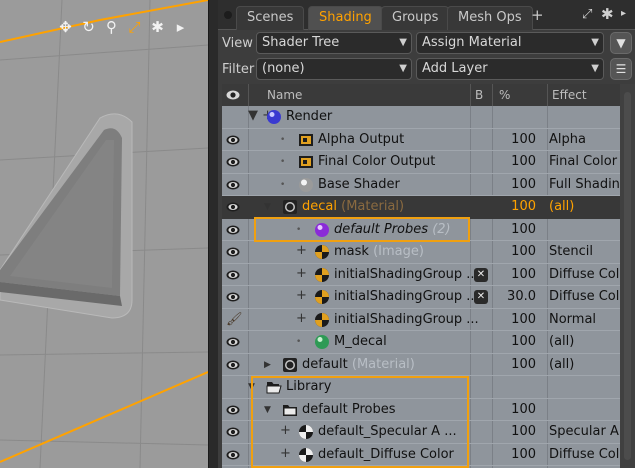 The image size is (635, 468). What do you see at coordinates (65, 27) in the screenshot?
I see `move-icon: ✥` at bounding box center [65, 27].